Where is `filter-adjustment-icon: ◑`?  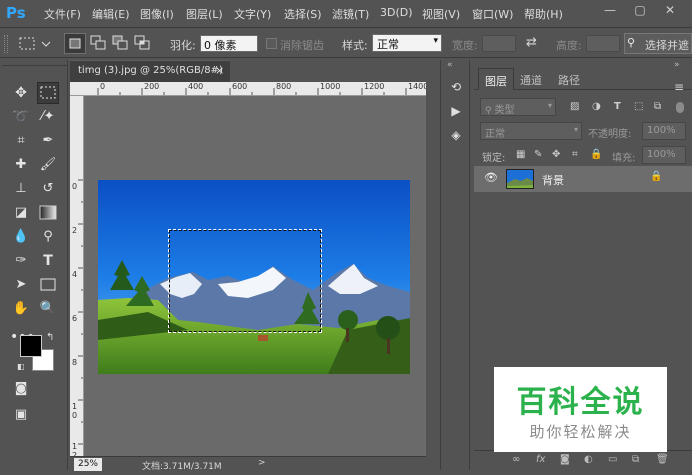
filter-adjustment-icon: ◑ is located at coordinates (596, 106).